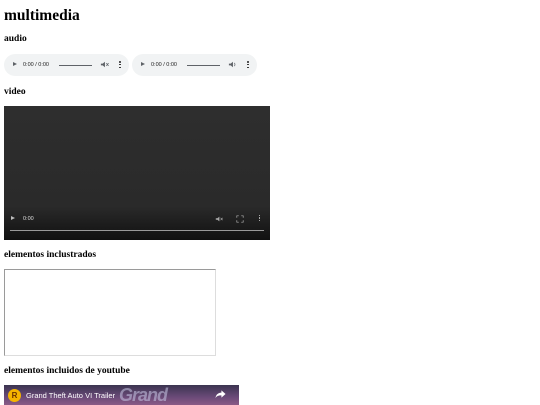 The height and width of the screenshot is (405, 540). What do you see at coordinates (28, 218) in the screenshot?
I see `video-time: 0:00` at bounding box center [28, 218].